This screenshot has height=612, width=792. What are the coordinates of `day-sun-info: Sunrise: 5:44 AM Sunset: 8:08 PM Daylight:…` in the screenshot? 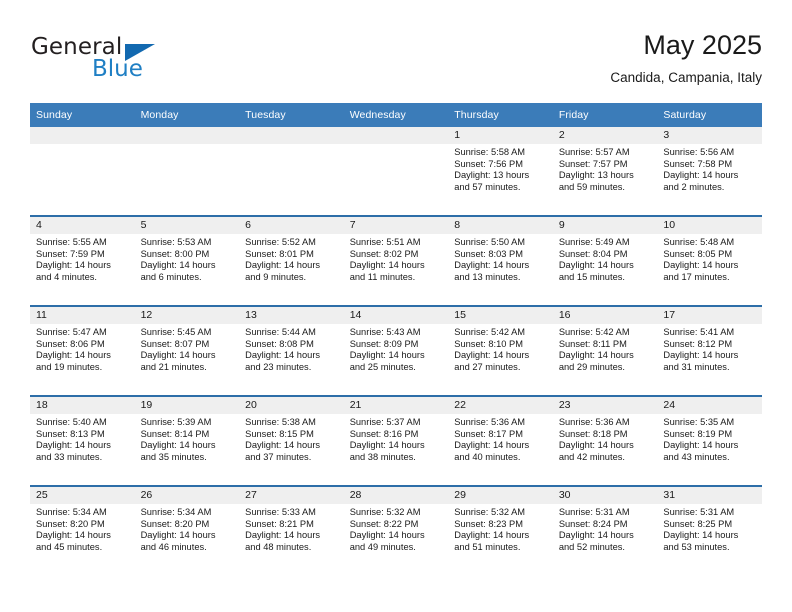 It's located at (291, 348).